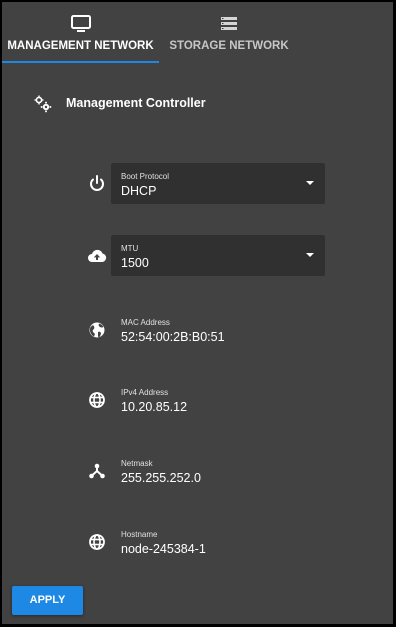  I want to click on hostname-value: node-245384-1, so click(163, 549).